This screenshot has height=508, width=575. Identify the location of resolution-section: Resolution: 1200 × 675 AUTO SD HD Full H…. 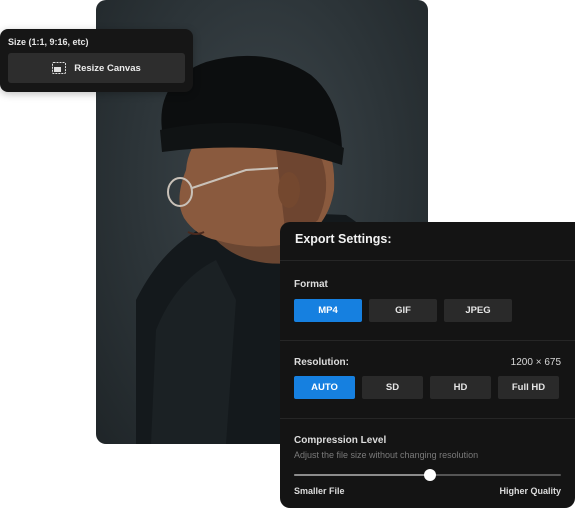
(427, 380).